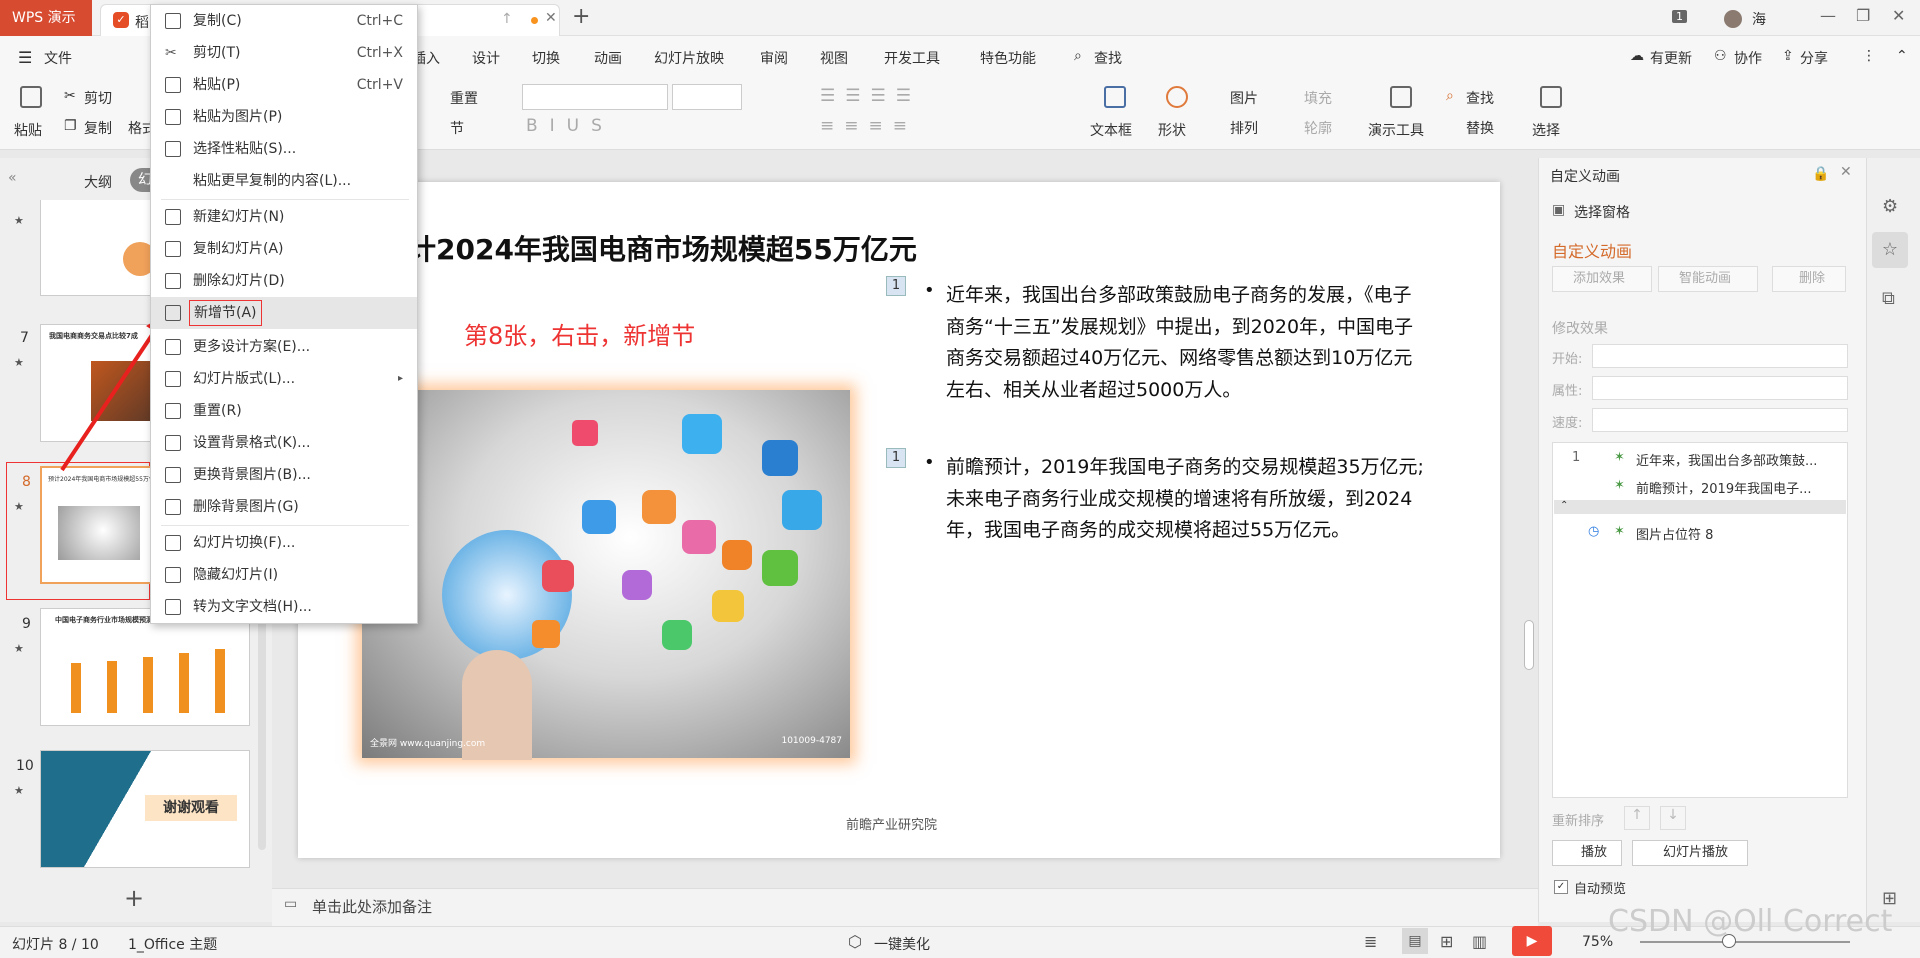 Image resolution: width=1920 pixels, height=958 pixels. Describe the element at coordinates (1788, 56) in the screenshot. I see `share-icon: ⇪` at that location.